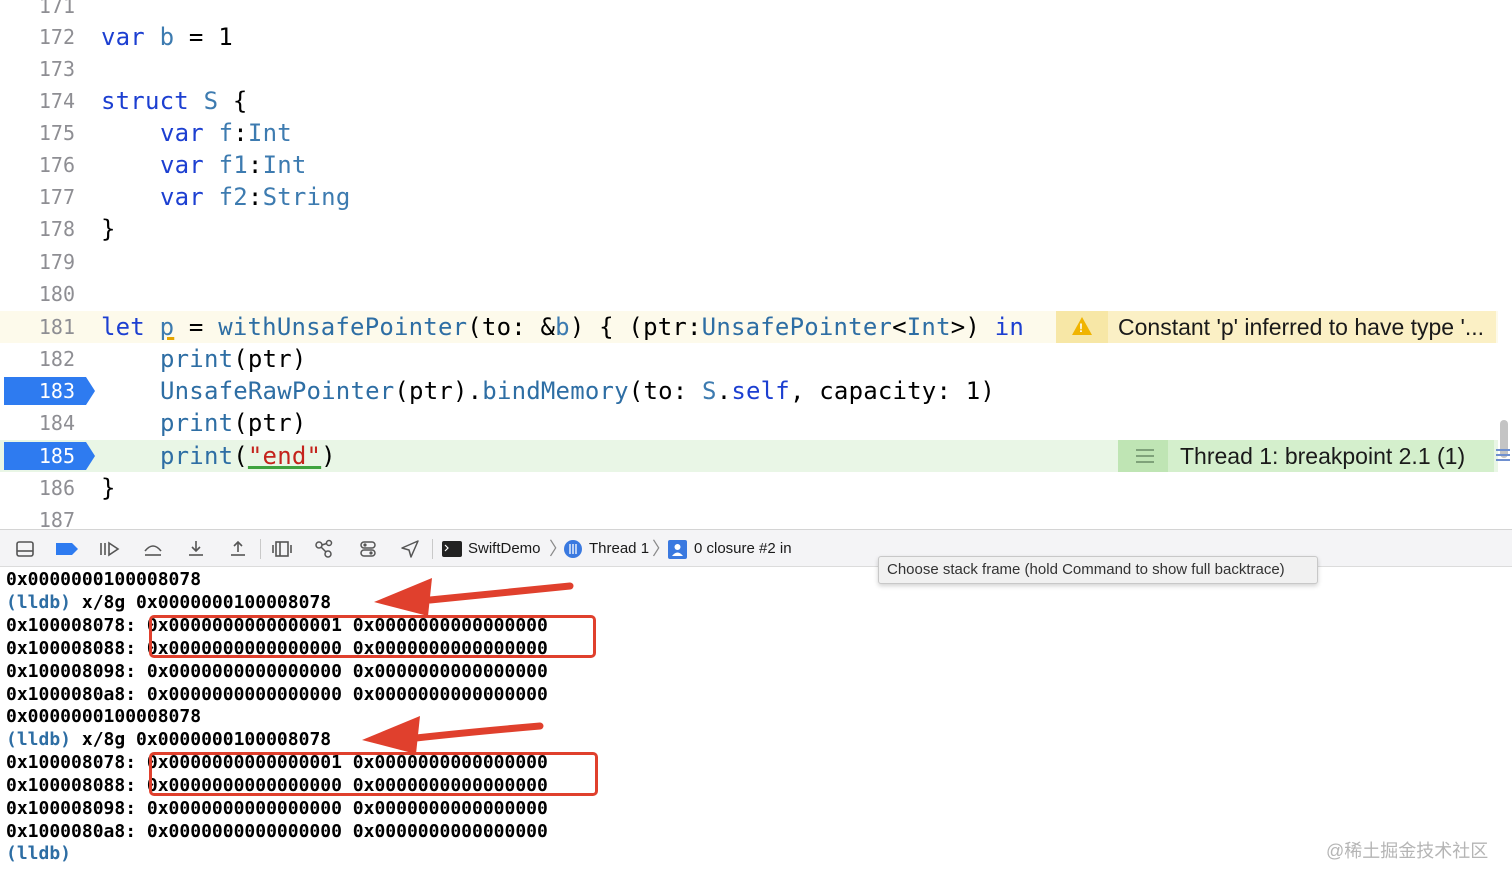  I want to click on view-hierarchy-icon, so click(282, 549).